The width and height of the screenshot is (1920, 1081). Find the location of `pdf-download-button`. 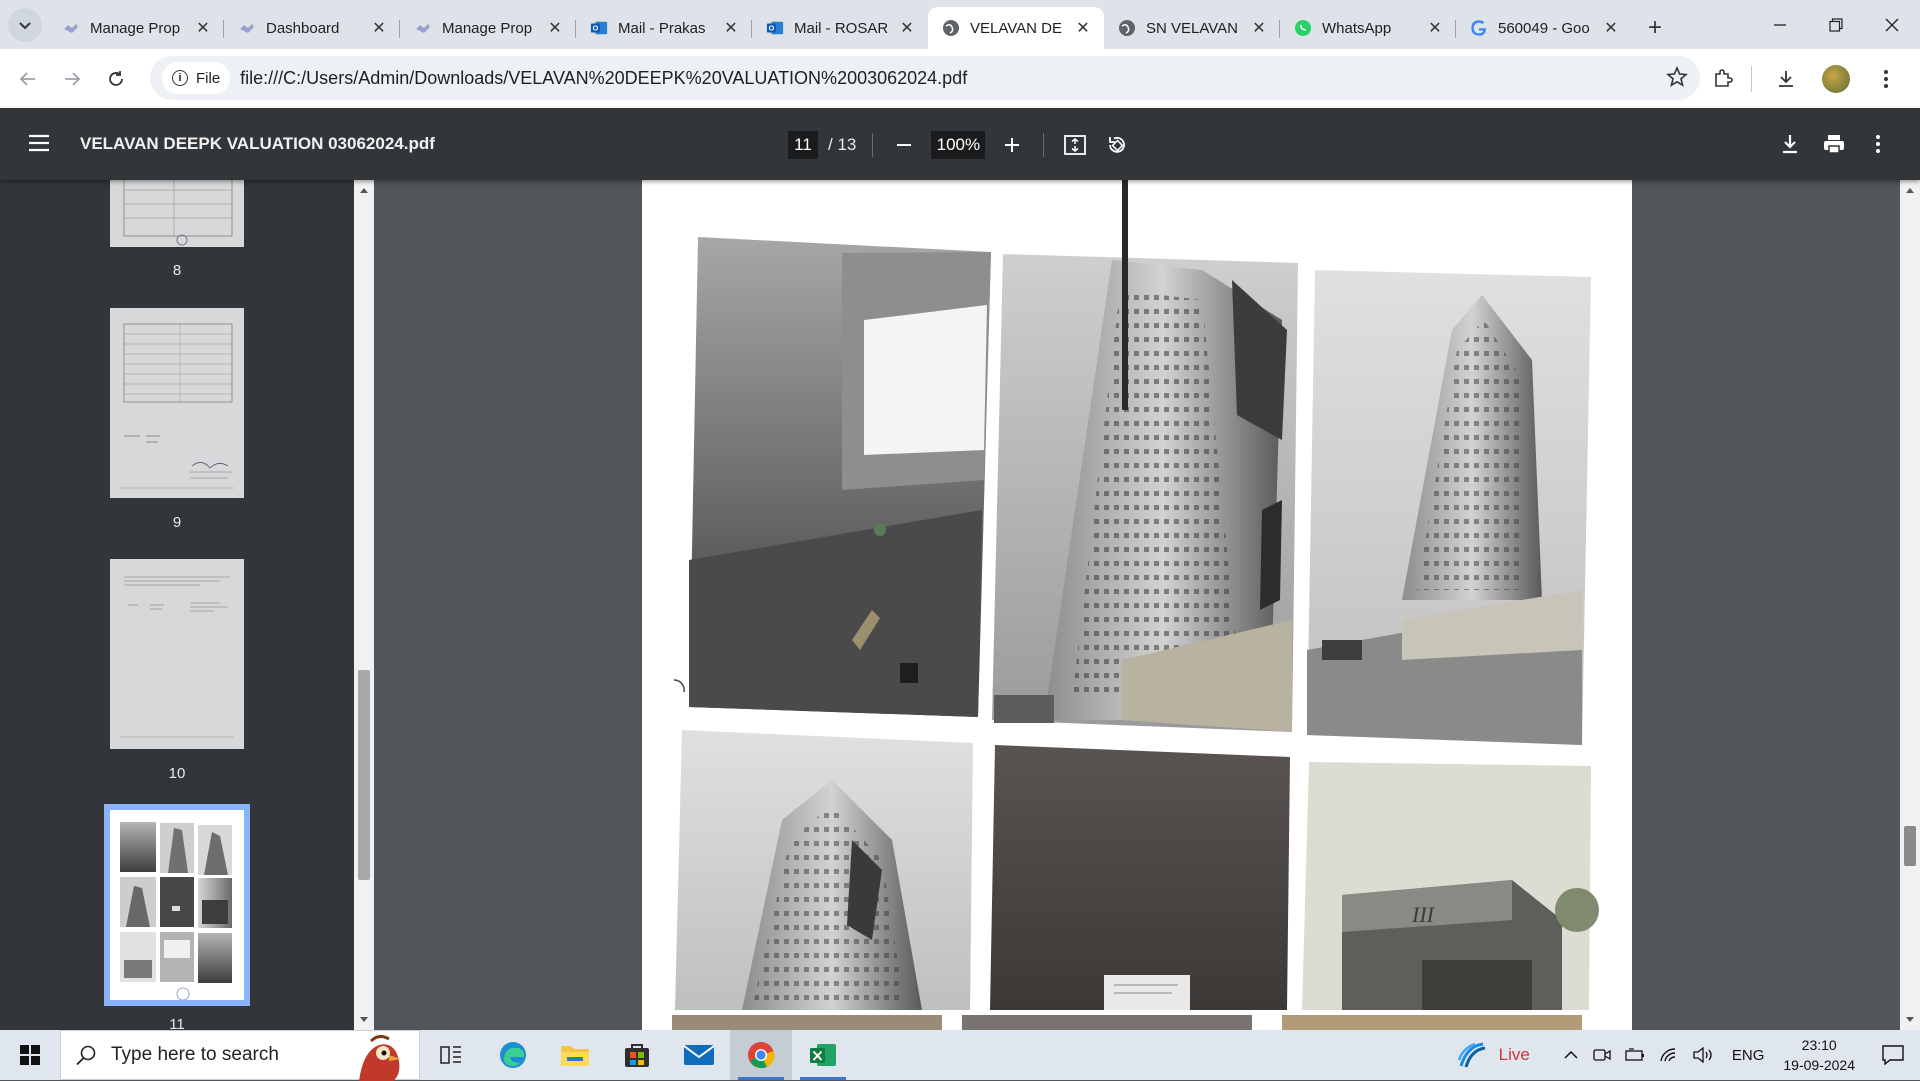

pdf-download-button is located at coordinates (1790, 144).